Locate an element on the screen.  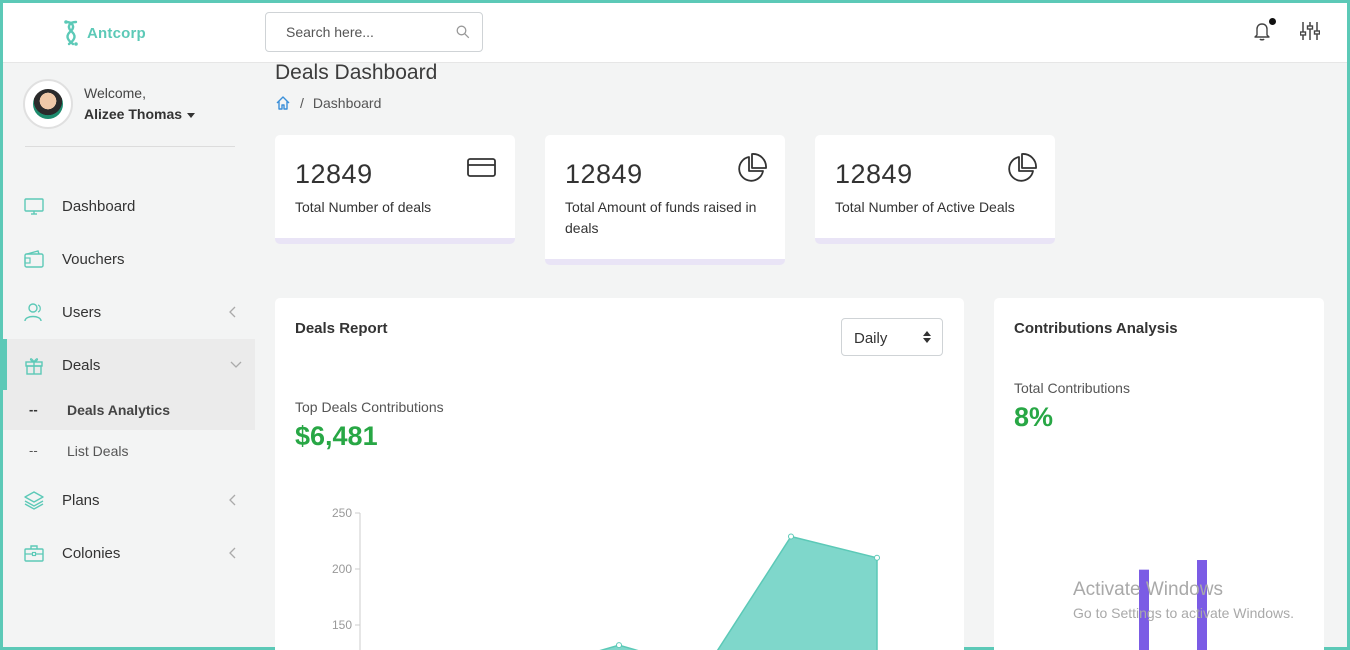
stat-label: Total Number of deals is located at coordinates (363, 207).